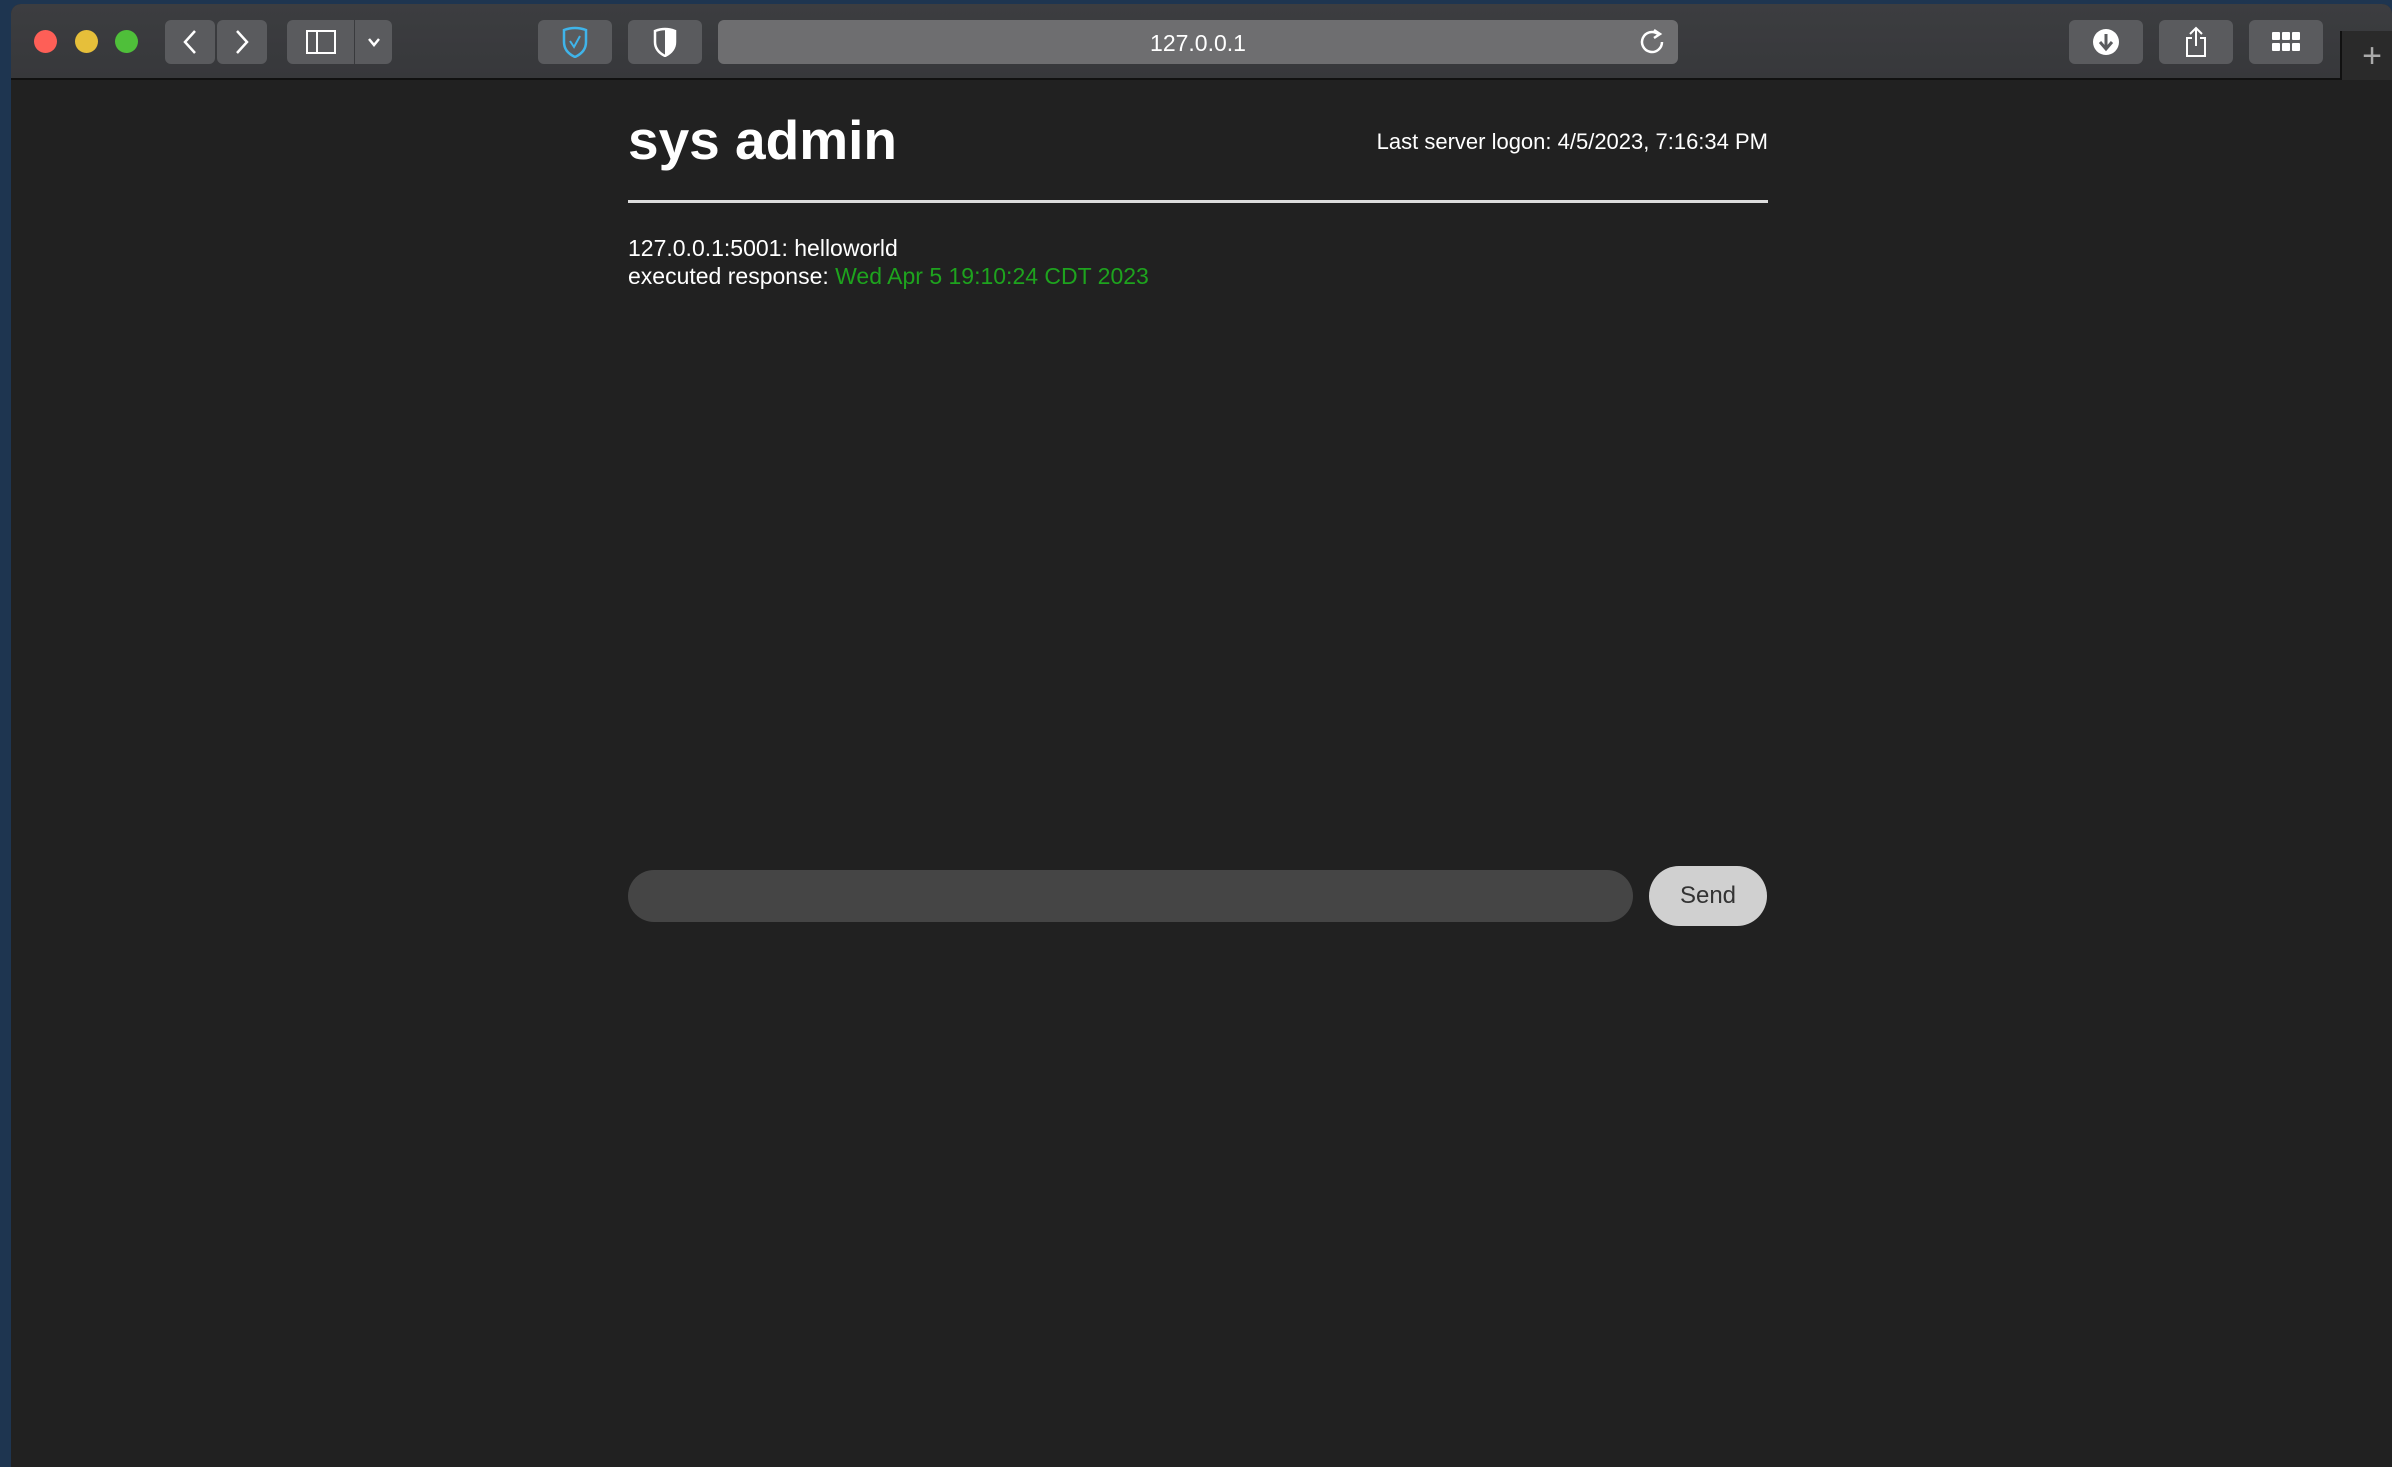  I want to click on share-icon, so click(2196, 41).